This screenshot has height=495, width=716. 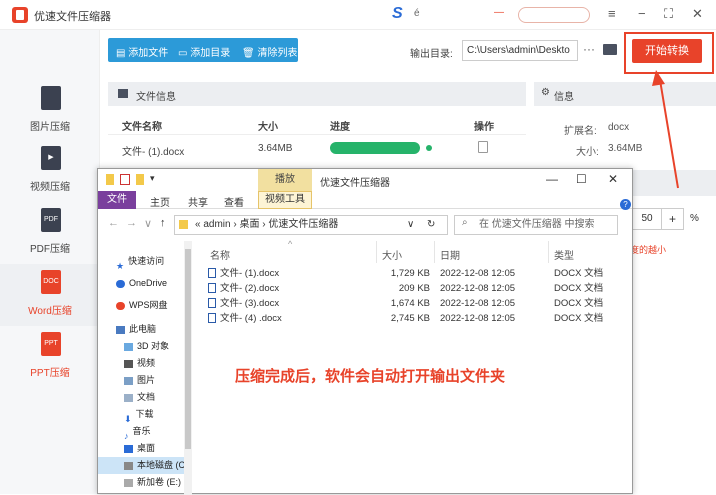 I want to click on breadcrumb-desktop: 桌面, so click(x=250, y=224).